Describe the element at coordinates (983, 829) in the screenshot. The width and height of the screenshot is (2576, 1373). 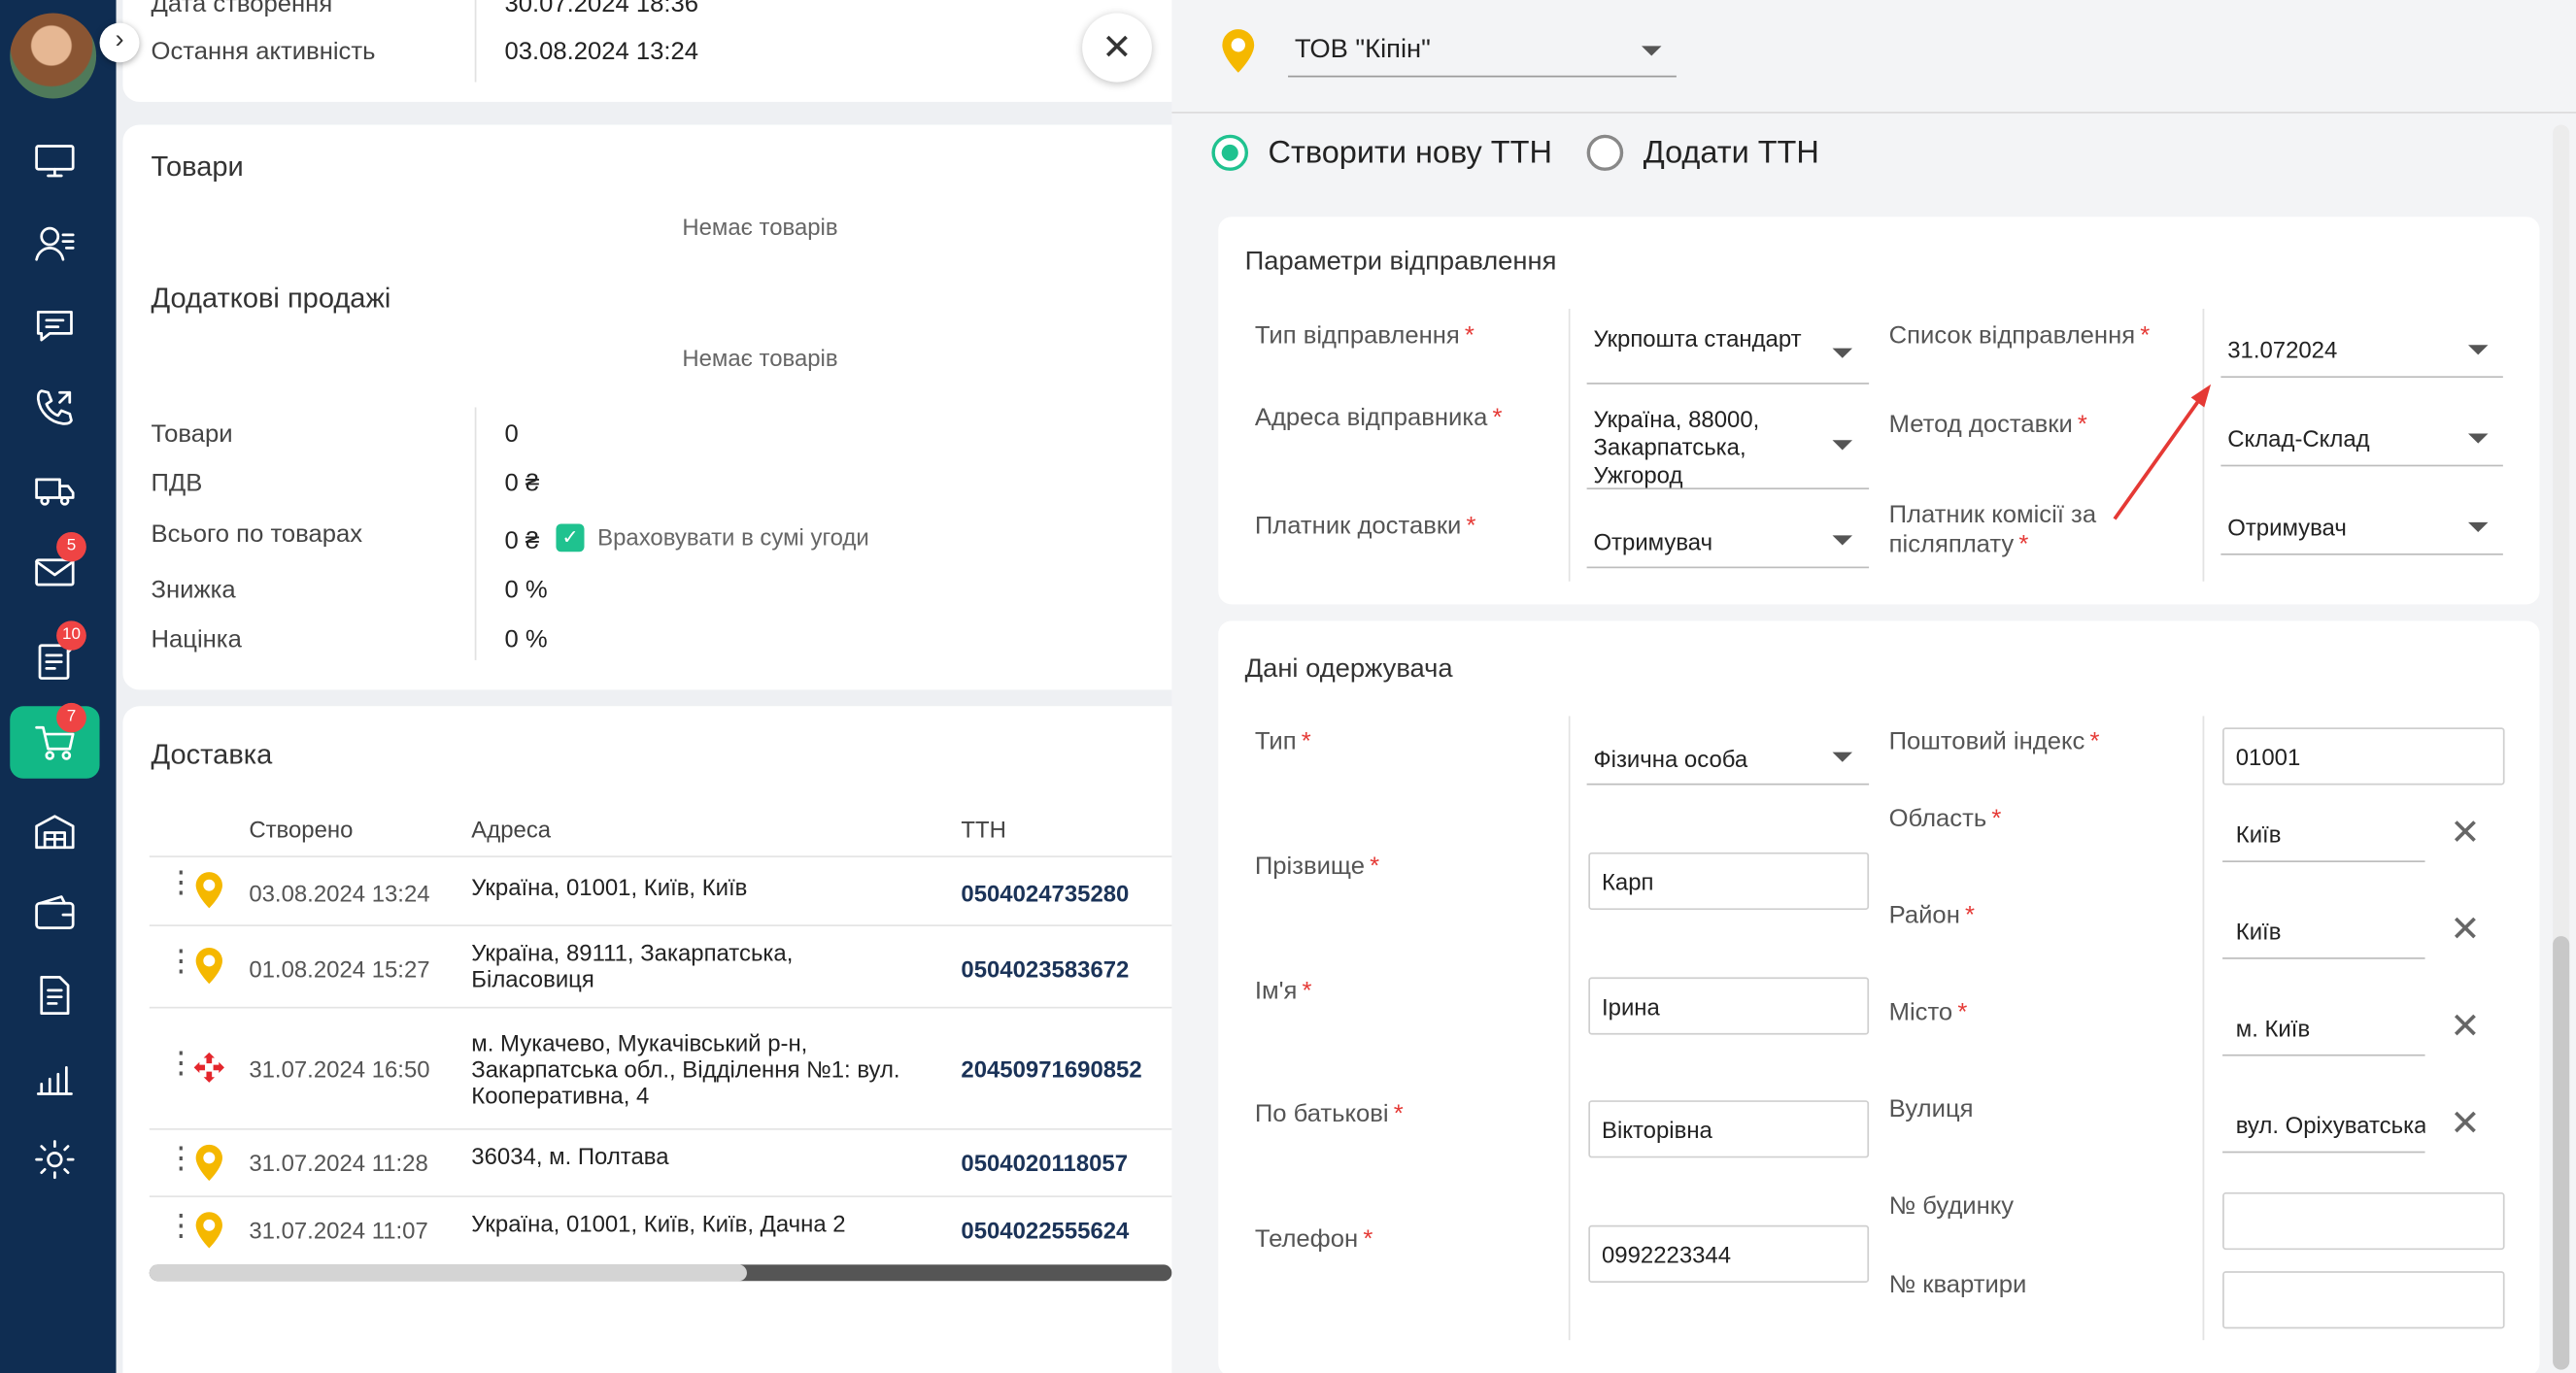
I see `column-ttn: ТТН` at that location.